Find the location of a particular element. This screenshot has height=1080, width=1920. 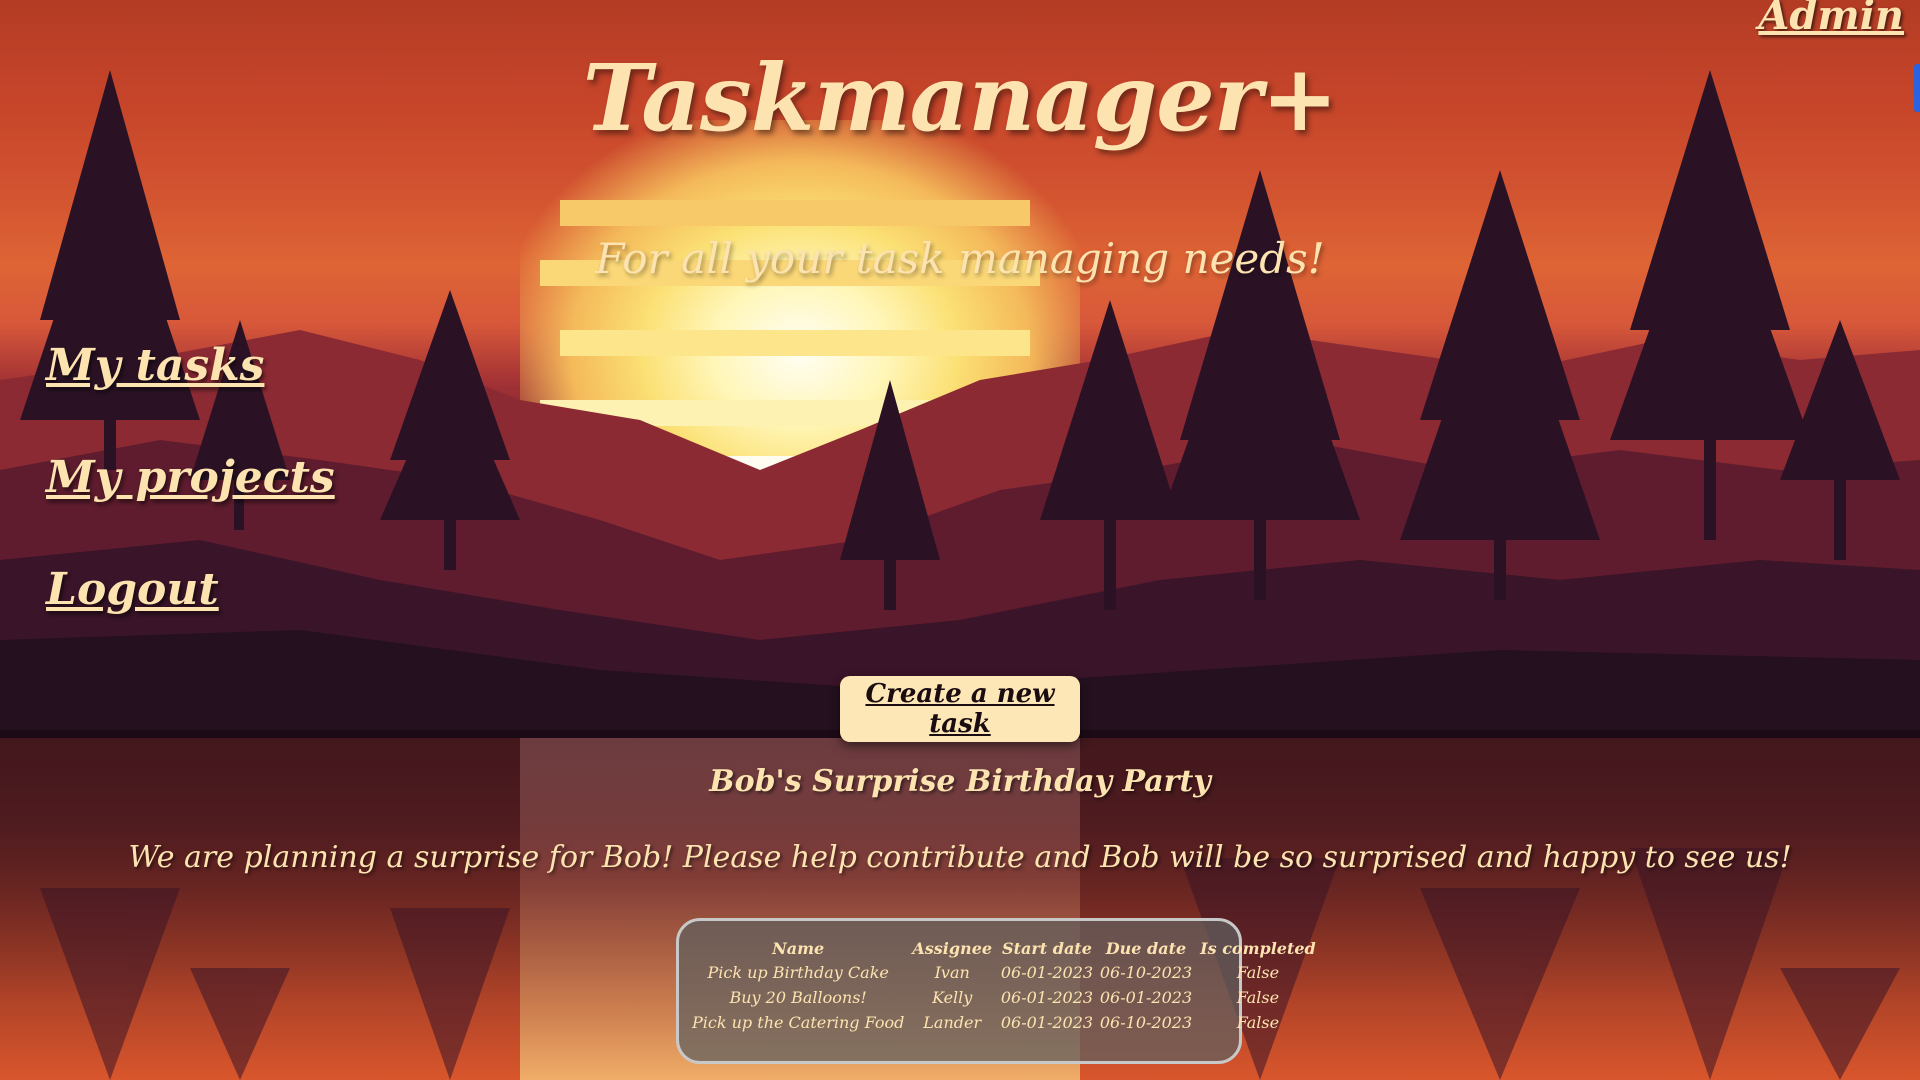

create-task-button: Create a new task is located at coordinates (960, 709).